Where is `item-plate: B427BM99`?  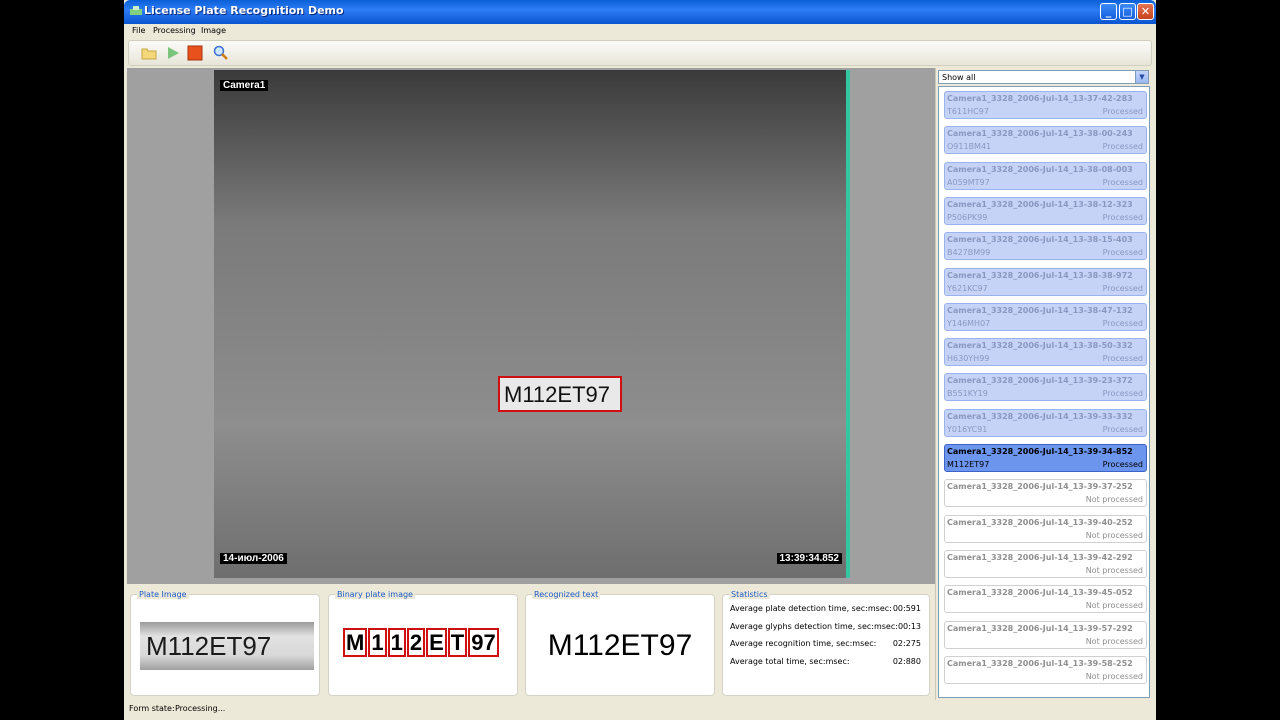 item-plate: B427BM99 is located at coordinates (969, 253).